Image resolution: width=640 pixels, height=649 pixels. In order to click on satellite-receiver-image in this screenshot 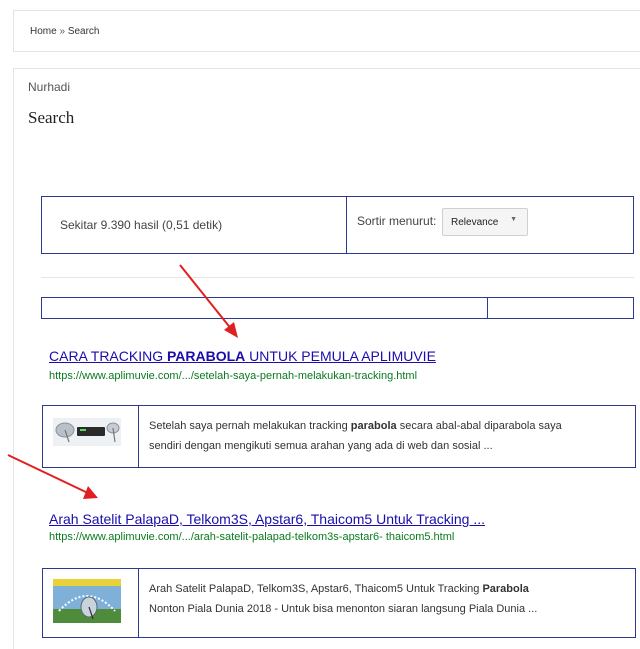, I will do `click(87, 432)`.